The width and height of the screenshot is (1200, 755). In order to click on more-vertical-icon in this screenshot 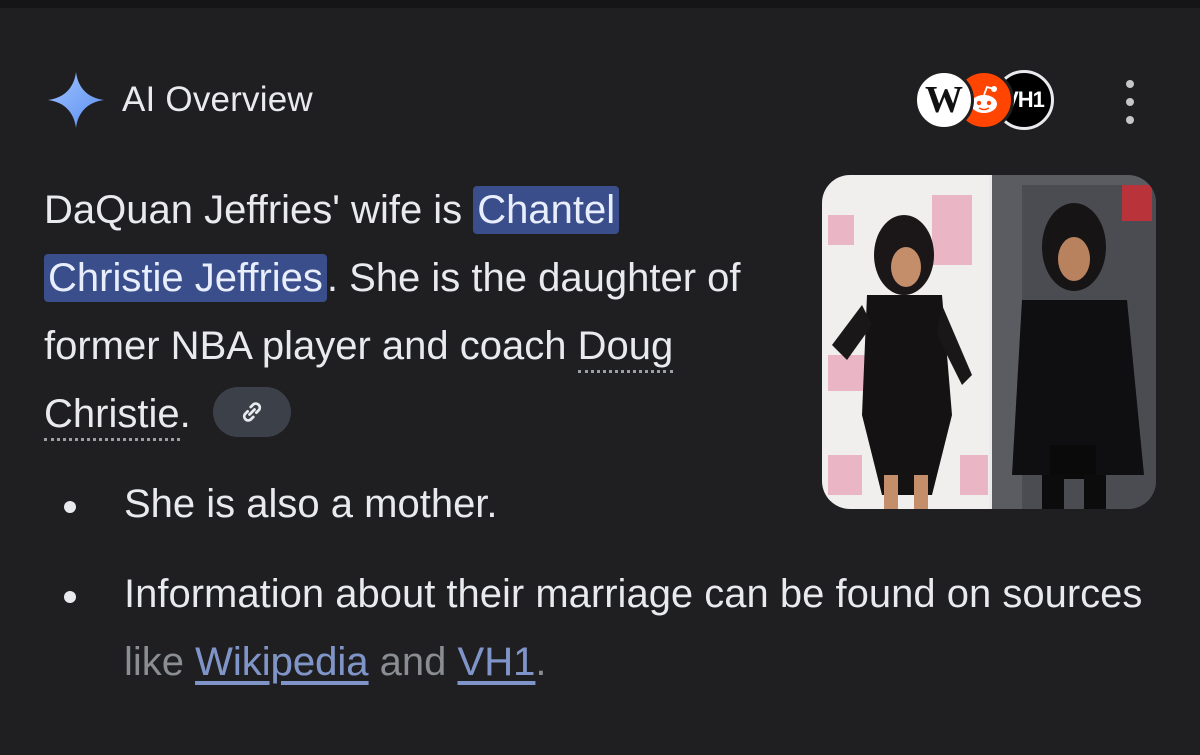, I will do `click(1130, 84)`.